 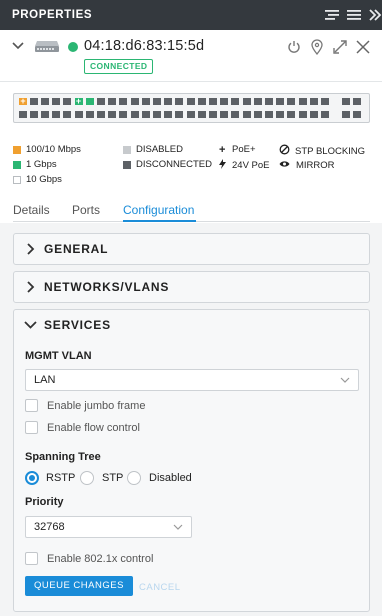 What do you see at coordinates (73, 47) in the screenshot?
I see `status-indicator` at bounding box center [73, 47].